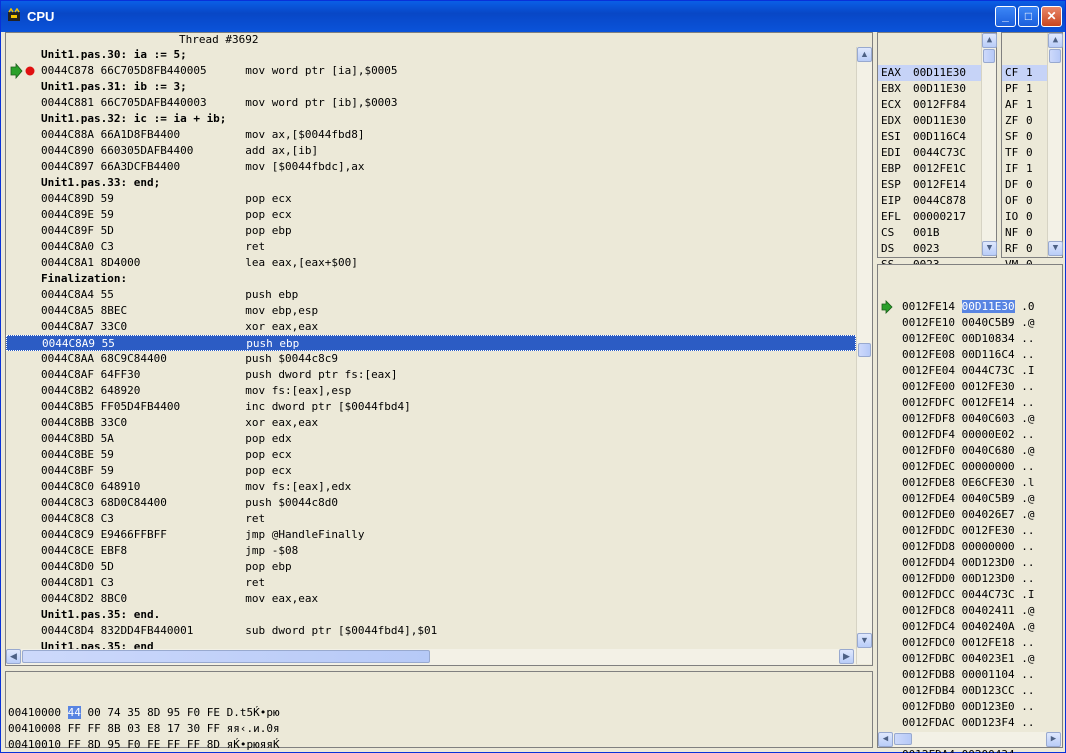 This screenshot has width=1066, height=753. What do you see at coordinates (988, 750) in the screenshot?
I see `stack-value: 00200434` at bounding box center [988, 750].